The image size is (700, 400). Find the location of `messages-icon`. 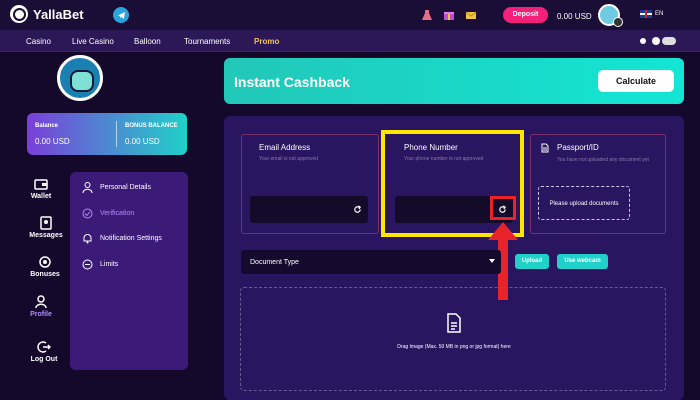

messages-icon is located at coordinates (46, 223).